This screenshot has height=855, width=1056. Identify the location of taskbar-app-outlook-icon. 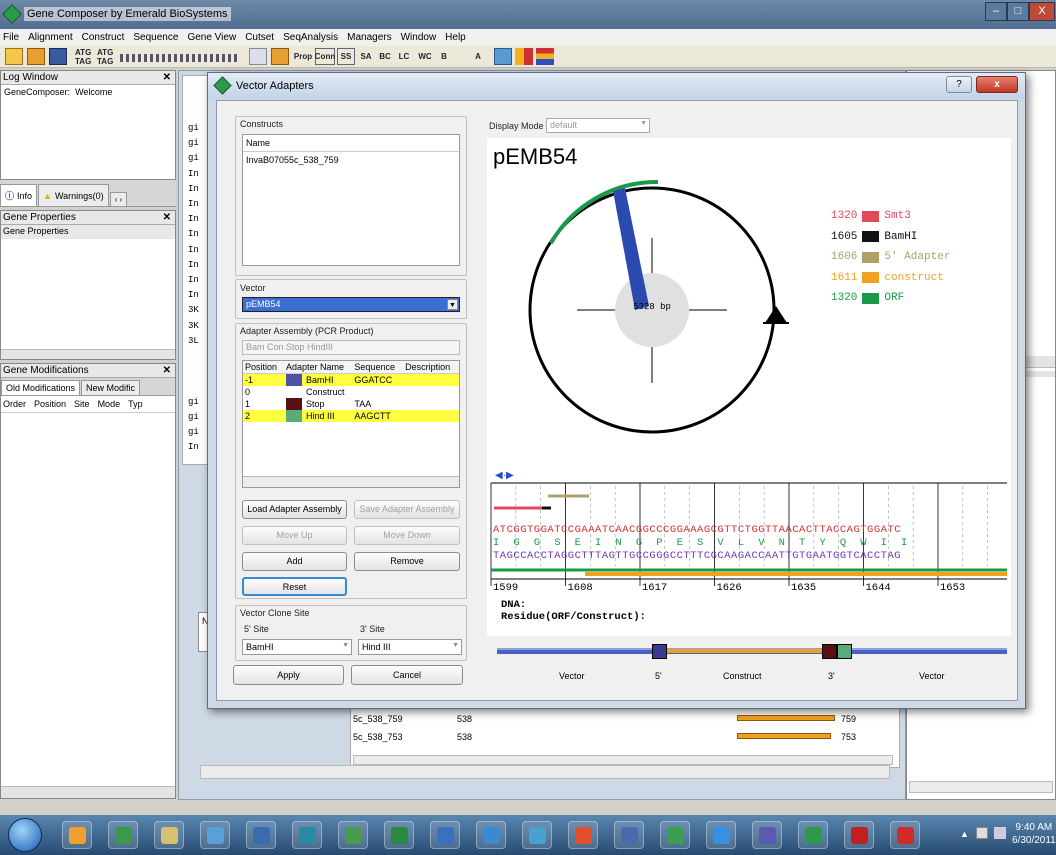
(307, 835).